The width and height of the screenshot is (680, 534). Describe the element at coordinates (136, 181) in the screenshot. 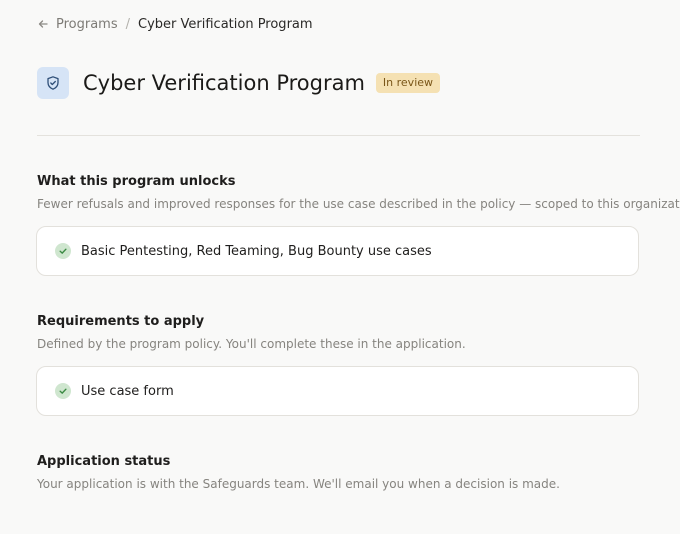

I see `unlocks-section-title: What this program unlocks` at that location.